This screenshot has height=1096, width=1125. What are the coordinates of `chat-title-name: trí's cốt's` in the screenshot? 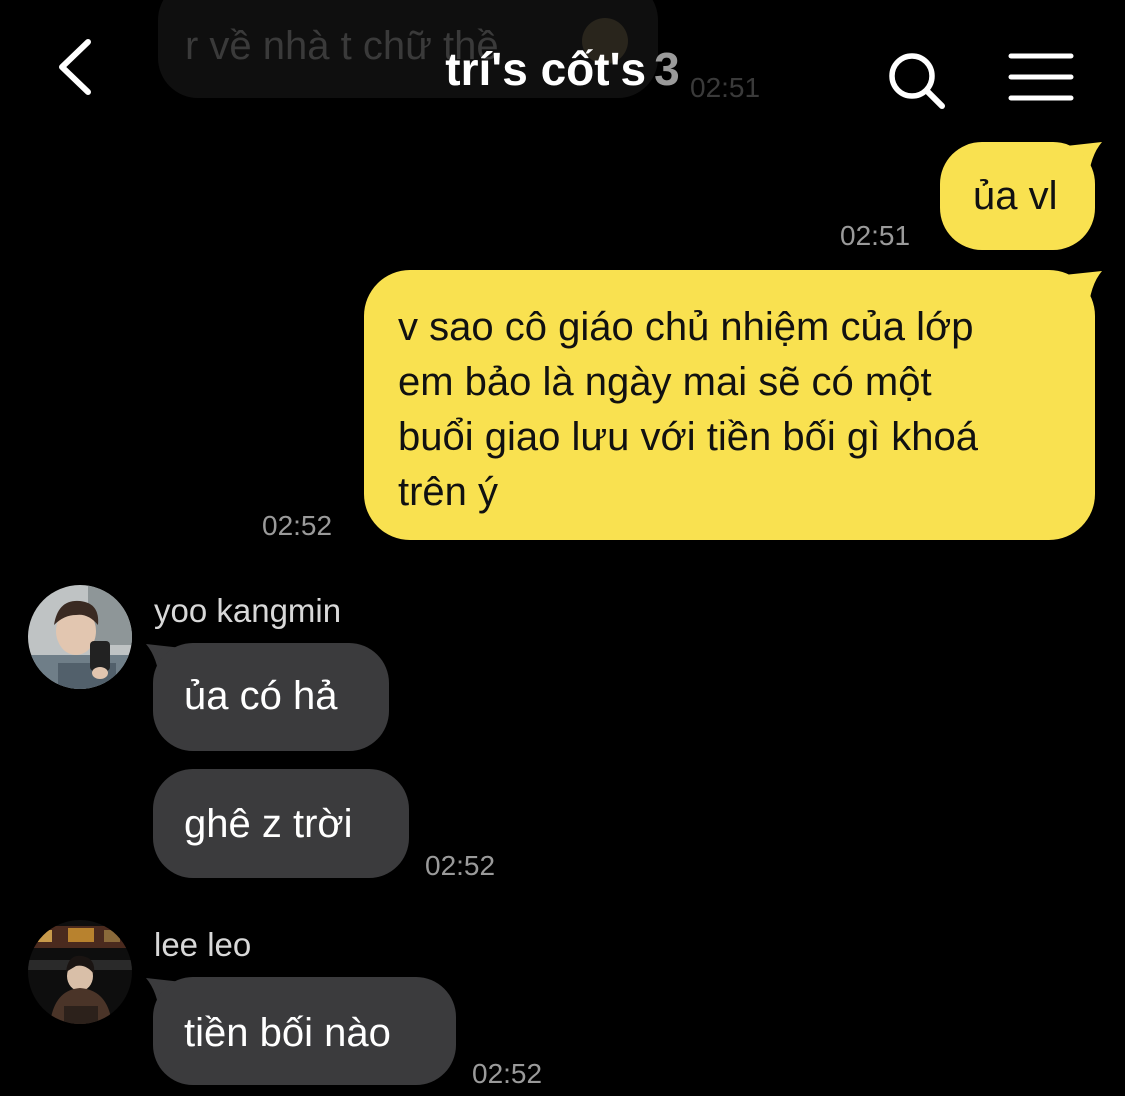 It's located at (546, 69).